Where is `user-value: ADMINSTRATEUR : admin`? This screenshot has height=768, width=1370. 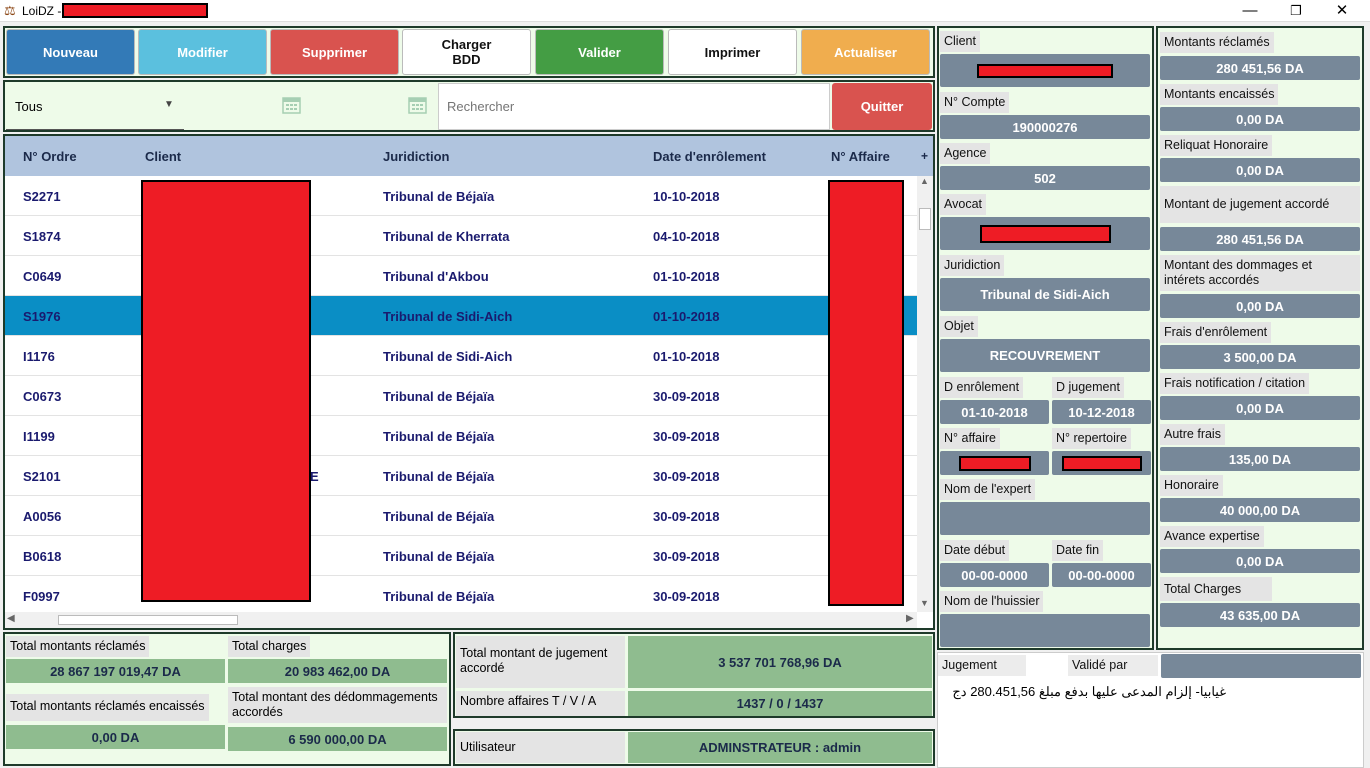
user-value: ADMINSTRATEUR : admin is located at coordinates (780, 747).